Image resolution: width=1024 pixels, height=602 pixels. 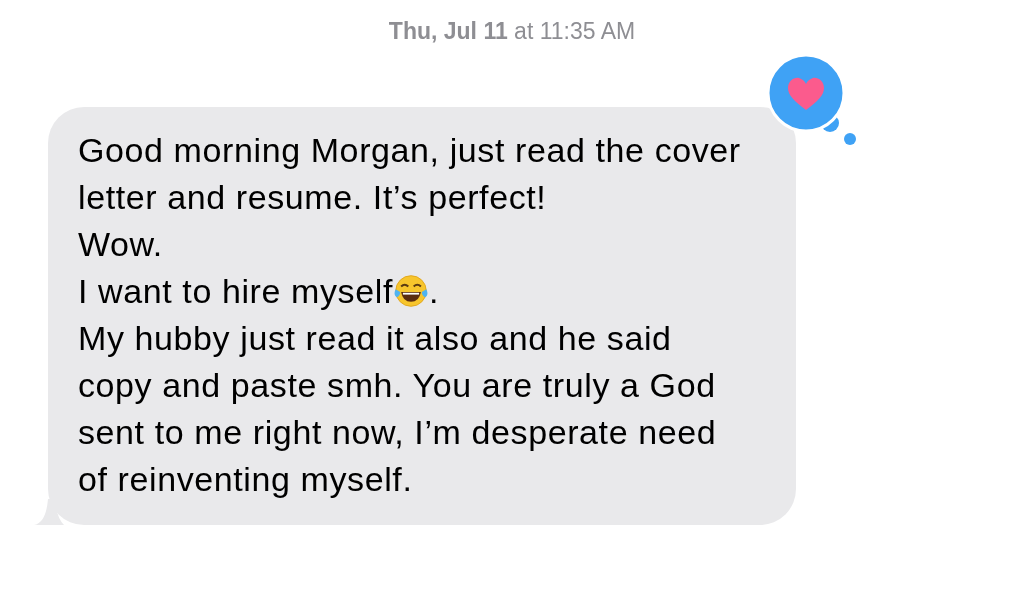 What do you see at coordinates (410, 174) in the screenshot?
I see `message-text: Good morning Morgan, just read the cover letter and resume. It’s perfect!` at bounding box center [410, 174].